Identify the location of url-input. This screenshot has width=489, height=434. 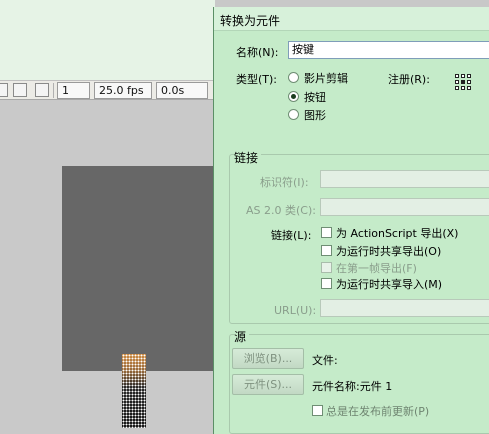
(404, 308).